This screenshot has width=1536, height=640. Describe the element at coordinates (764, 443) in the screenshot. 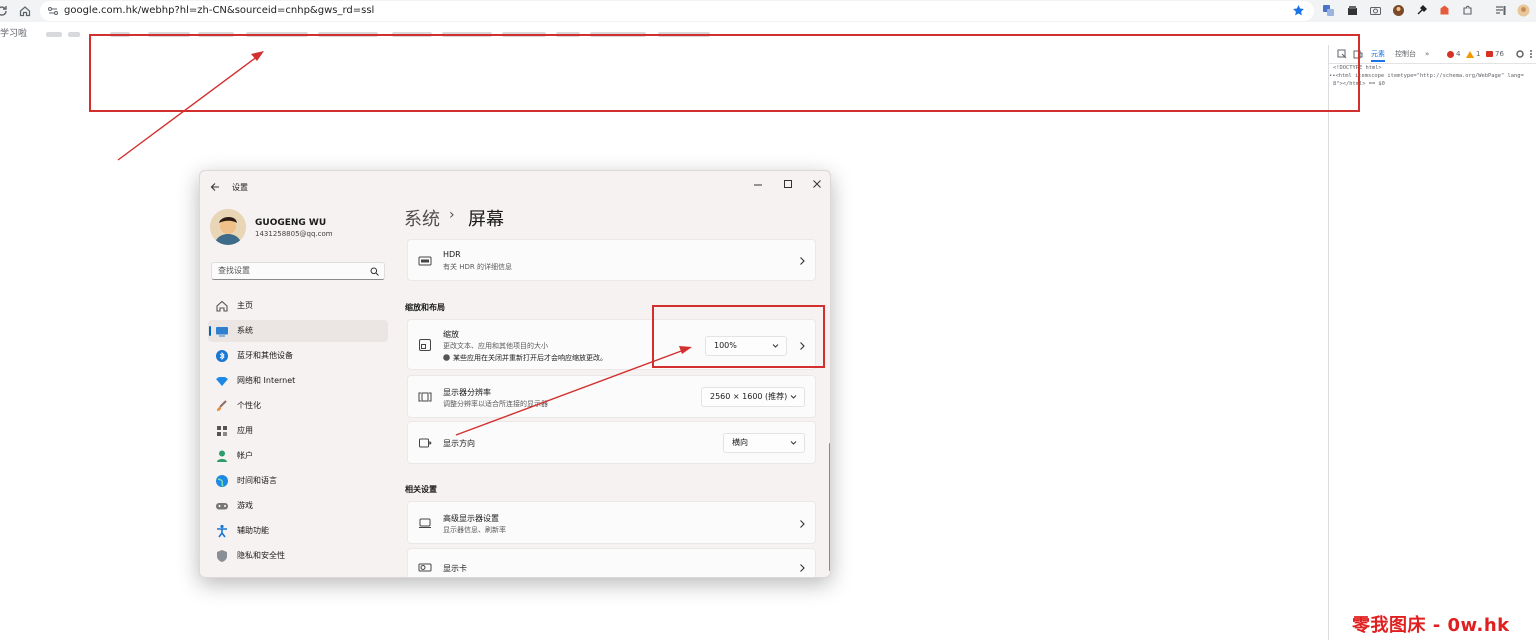

I see `orientation-dropdown: 横向` at that location.